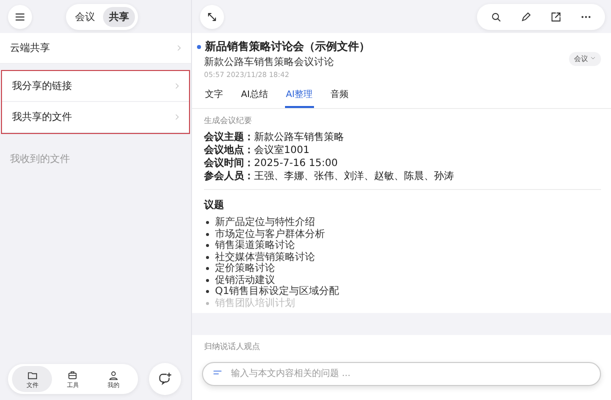  Describe the element at coordinates (402, 280) in the screenshot. I see `topic-item: 促销活动建议` at that location.